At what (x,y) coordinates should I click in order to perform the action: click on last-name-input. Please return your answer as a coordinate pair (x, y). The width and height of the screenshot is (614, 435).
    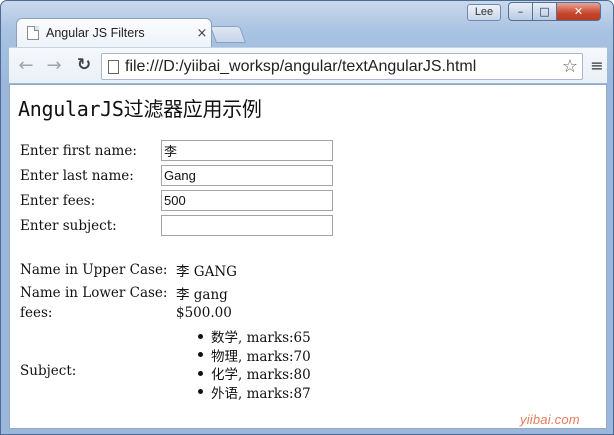
    Looking at the image, I should click on (247, 175).